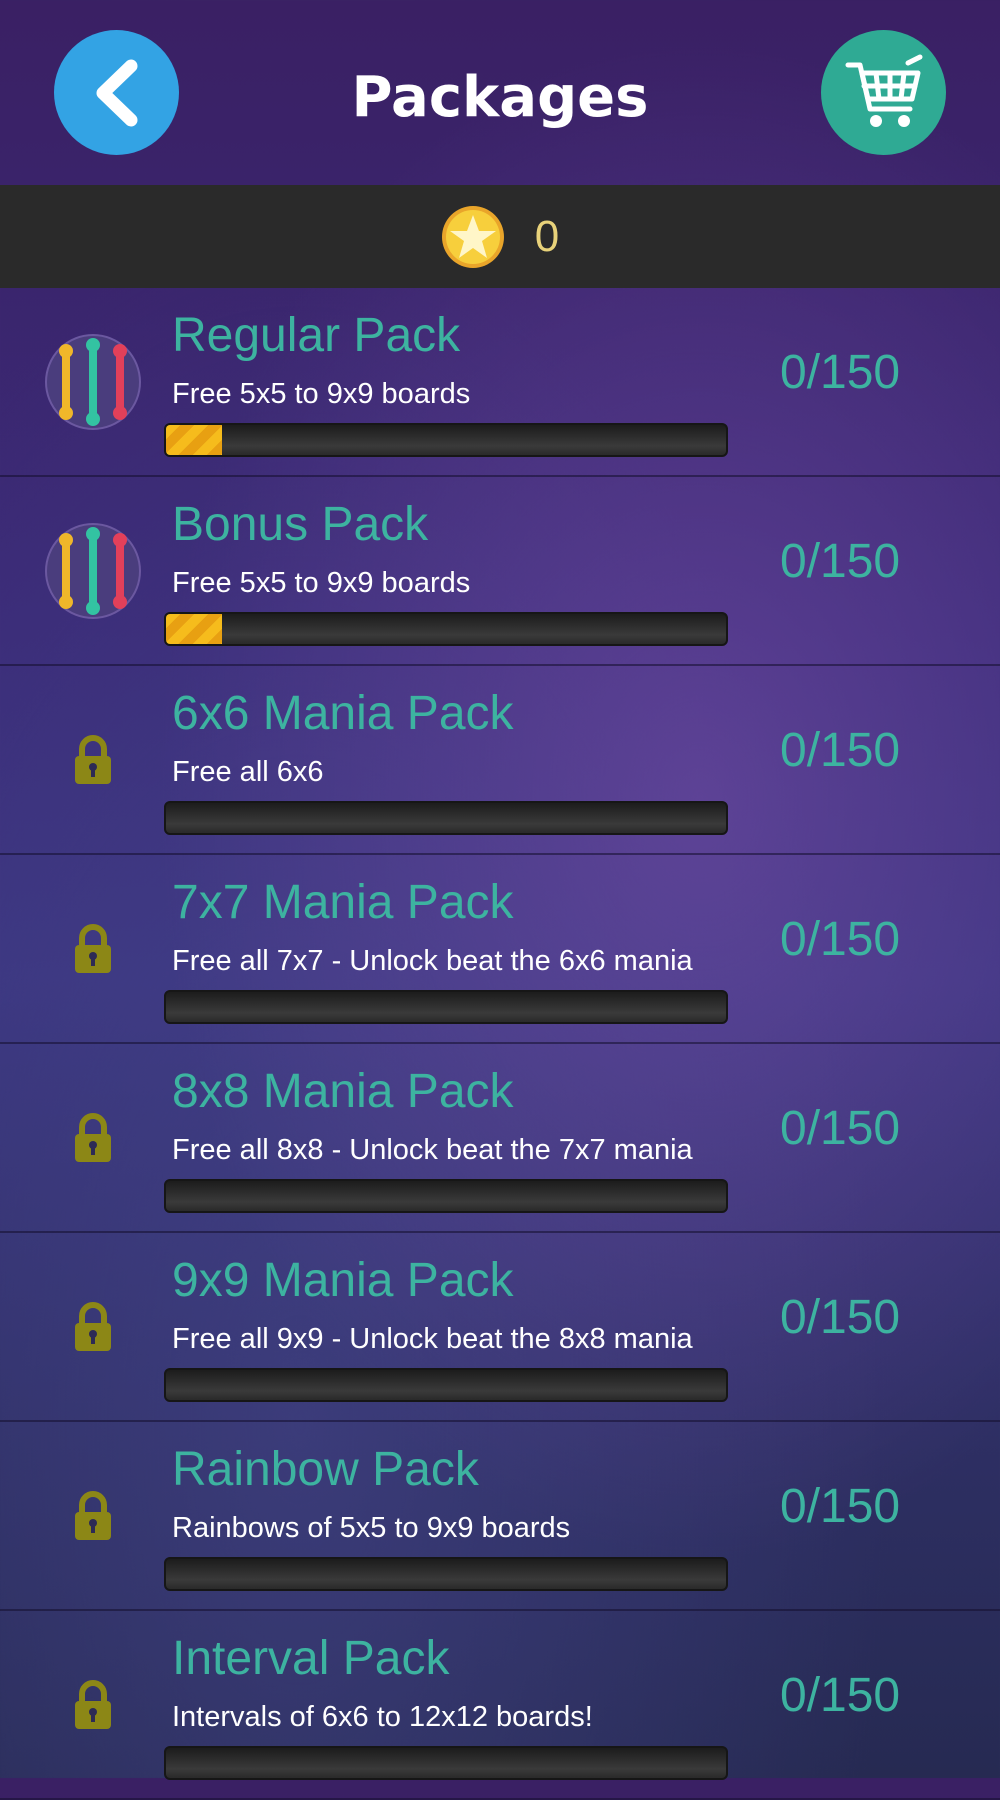 The height and width of the screenshot is (1800, 1000). I want to click on pack-name: Rainbow Pack, so click(325, 1469).